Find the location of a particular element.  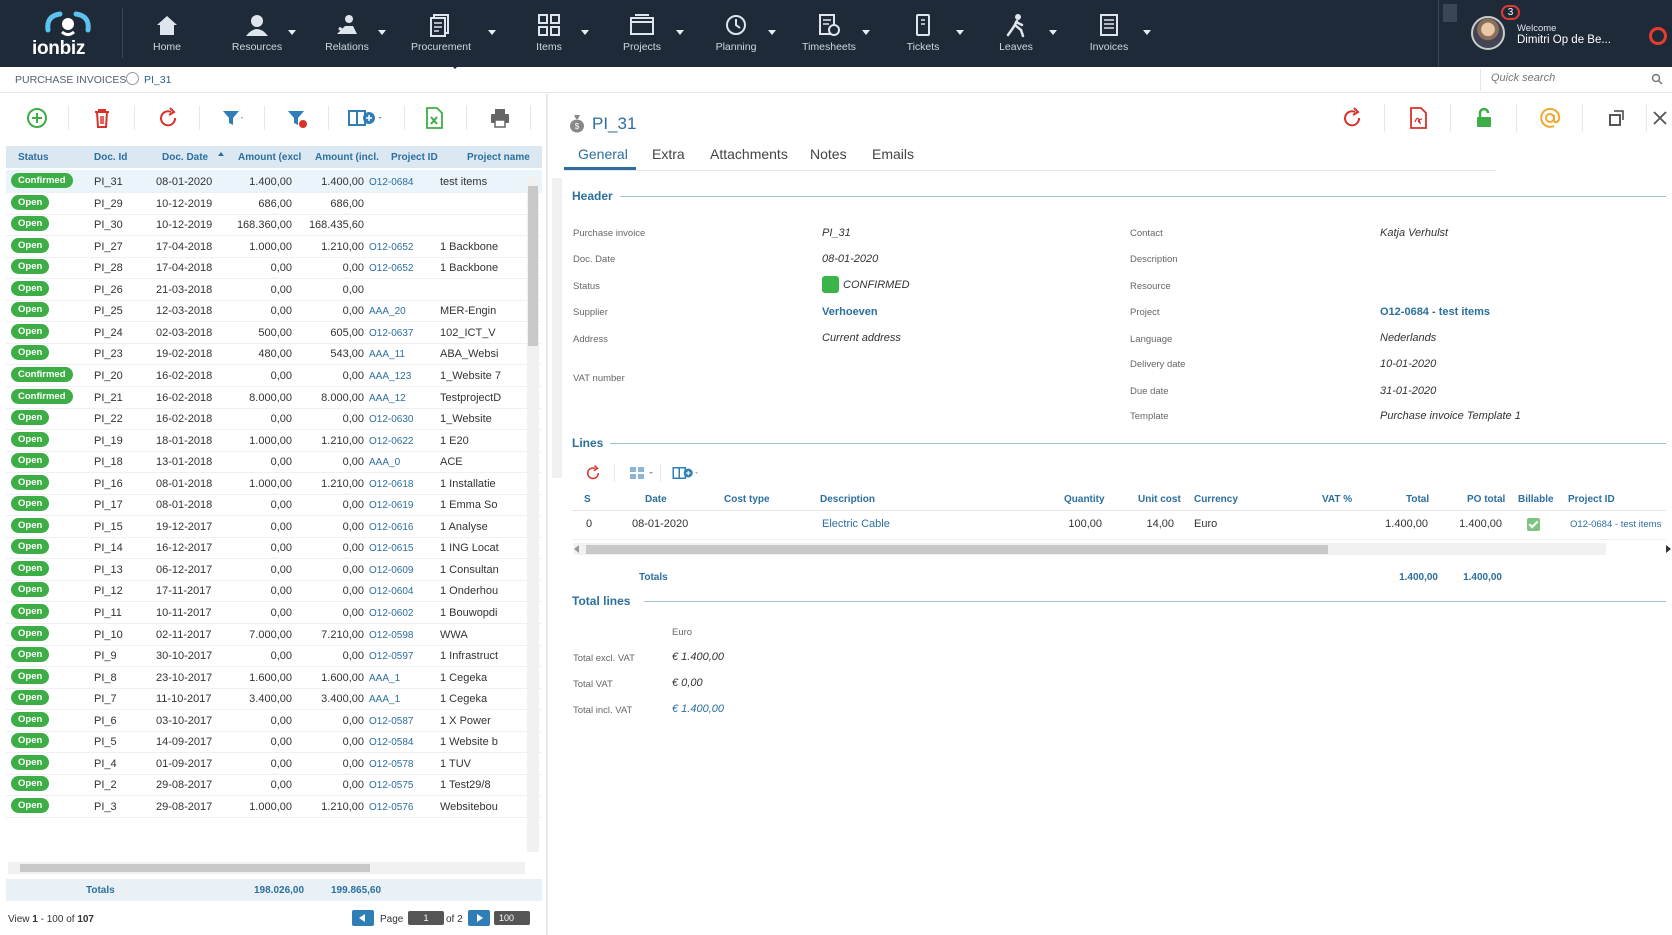

cell-pid: O12-0604 is located at coordinates (404, 591).